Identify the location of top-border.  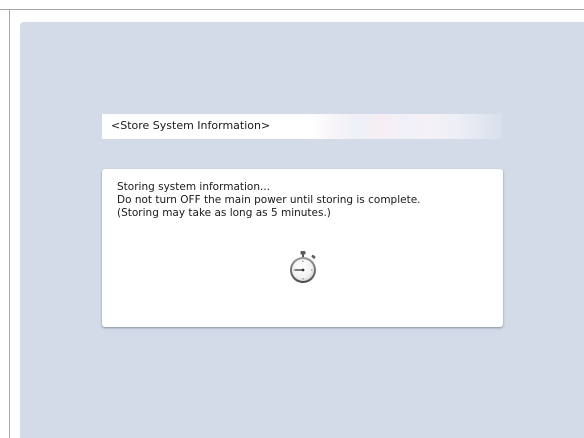
(292, 9).